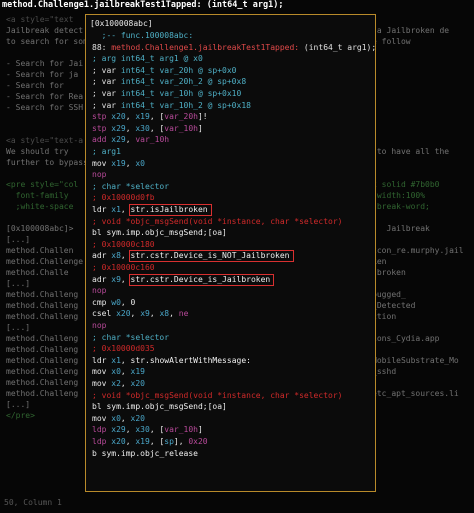 The image size is (474, 513). What do you see at coordinates (181, 441) in the screenshot?
I see `disasm-token: ],` at bounding box center [181, 441].